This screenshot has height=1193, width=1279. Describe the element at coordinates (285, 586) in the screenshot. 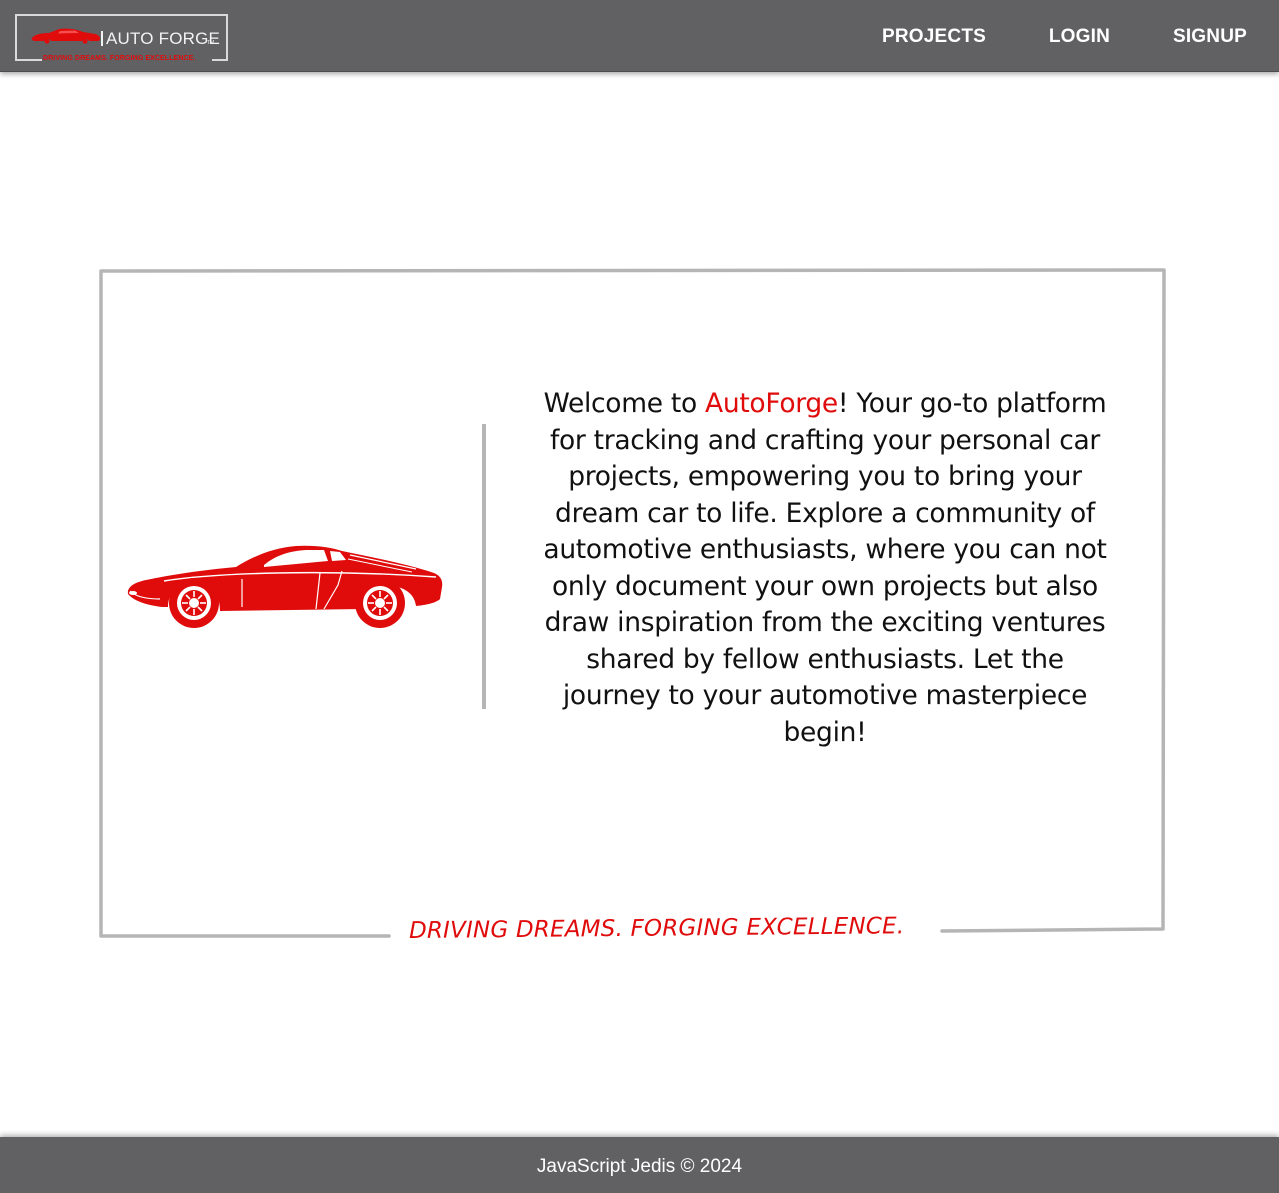

I see `sports-car-illustration` at that location.